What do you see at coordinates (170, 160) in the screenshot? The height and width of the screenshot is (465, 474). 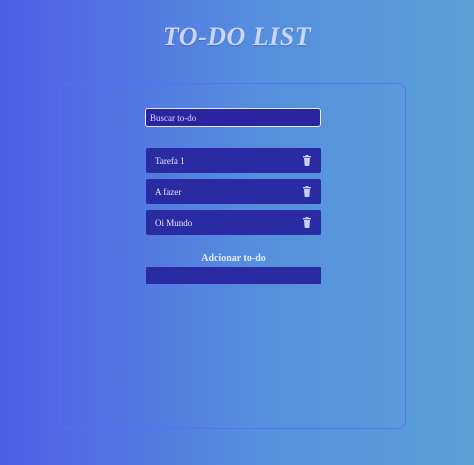 I see `todo-text: Tarefa 1` at bounding box center [170, 160].